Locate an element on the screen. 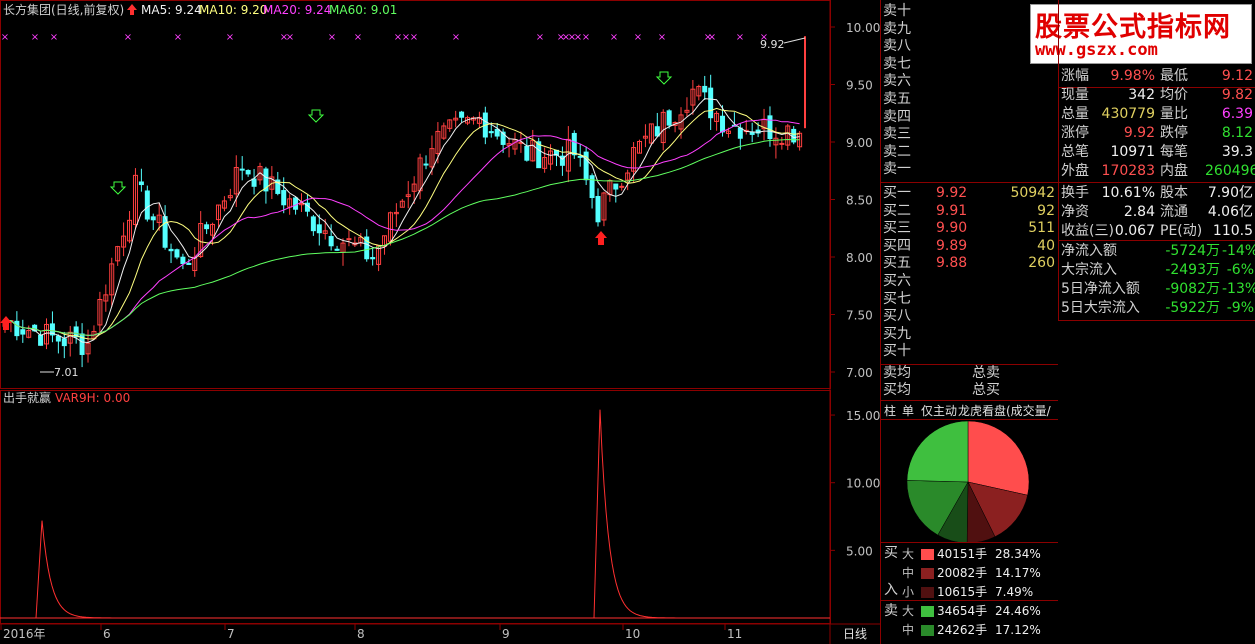 The height and width of the screenshot is (644, 1255). price-axis-label: 9.00 is located at coordinates (859, 143).